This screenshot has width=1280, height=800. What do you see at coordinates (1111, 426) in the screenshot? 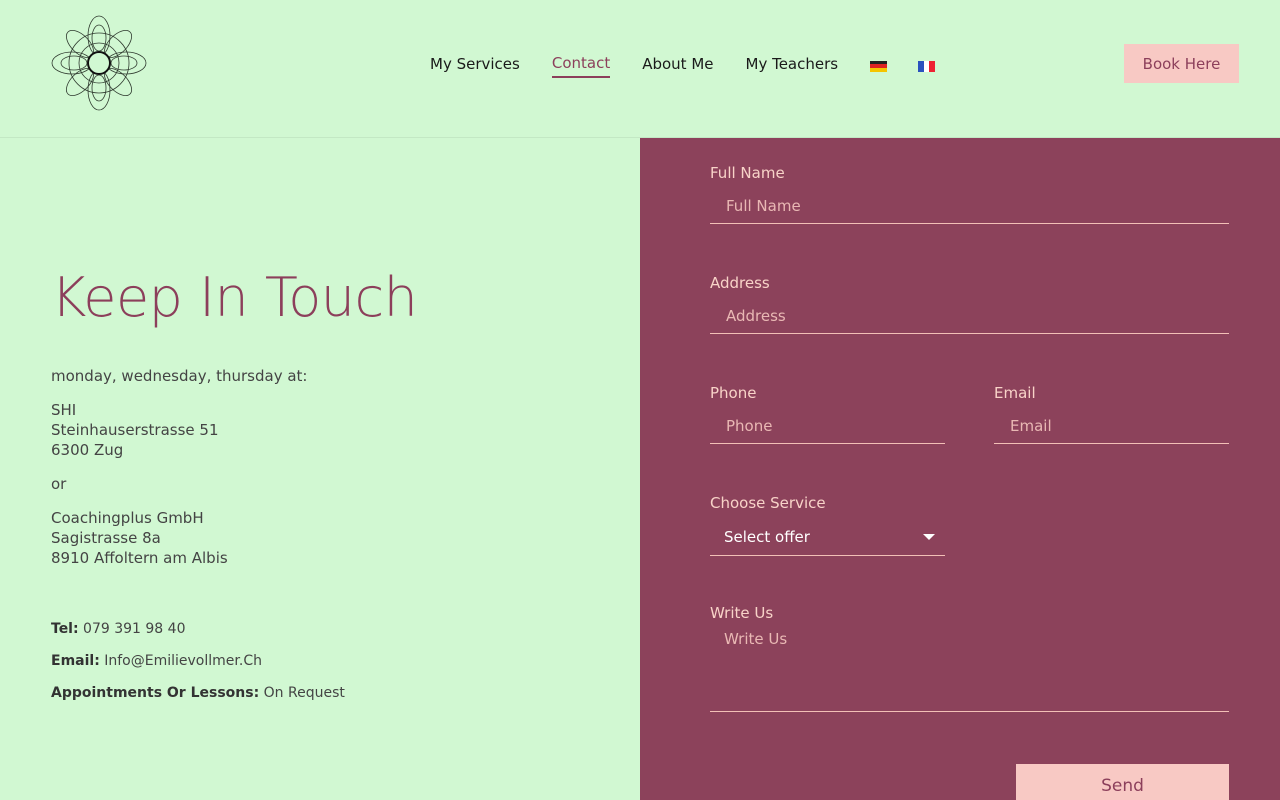
I see `email-input` at bounding box center [1111, 426].